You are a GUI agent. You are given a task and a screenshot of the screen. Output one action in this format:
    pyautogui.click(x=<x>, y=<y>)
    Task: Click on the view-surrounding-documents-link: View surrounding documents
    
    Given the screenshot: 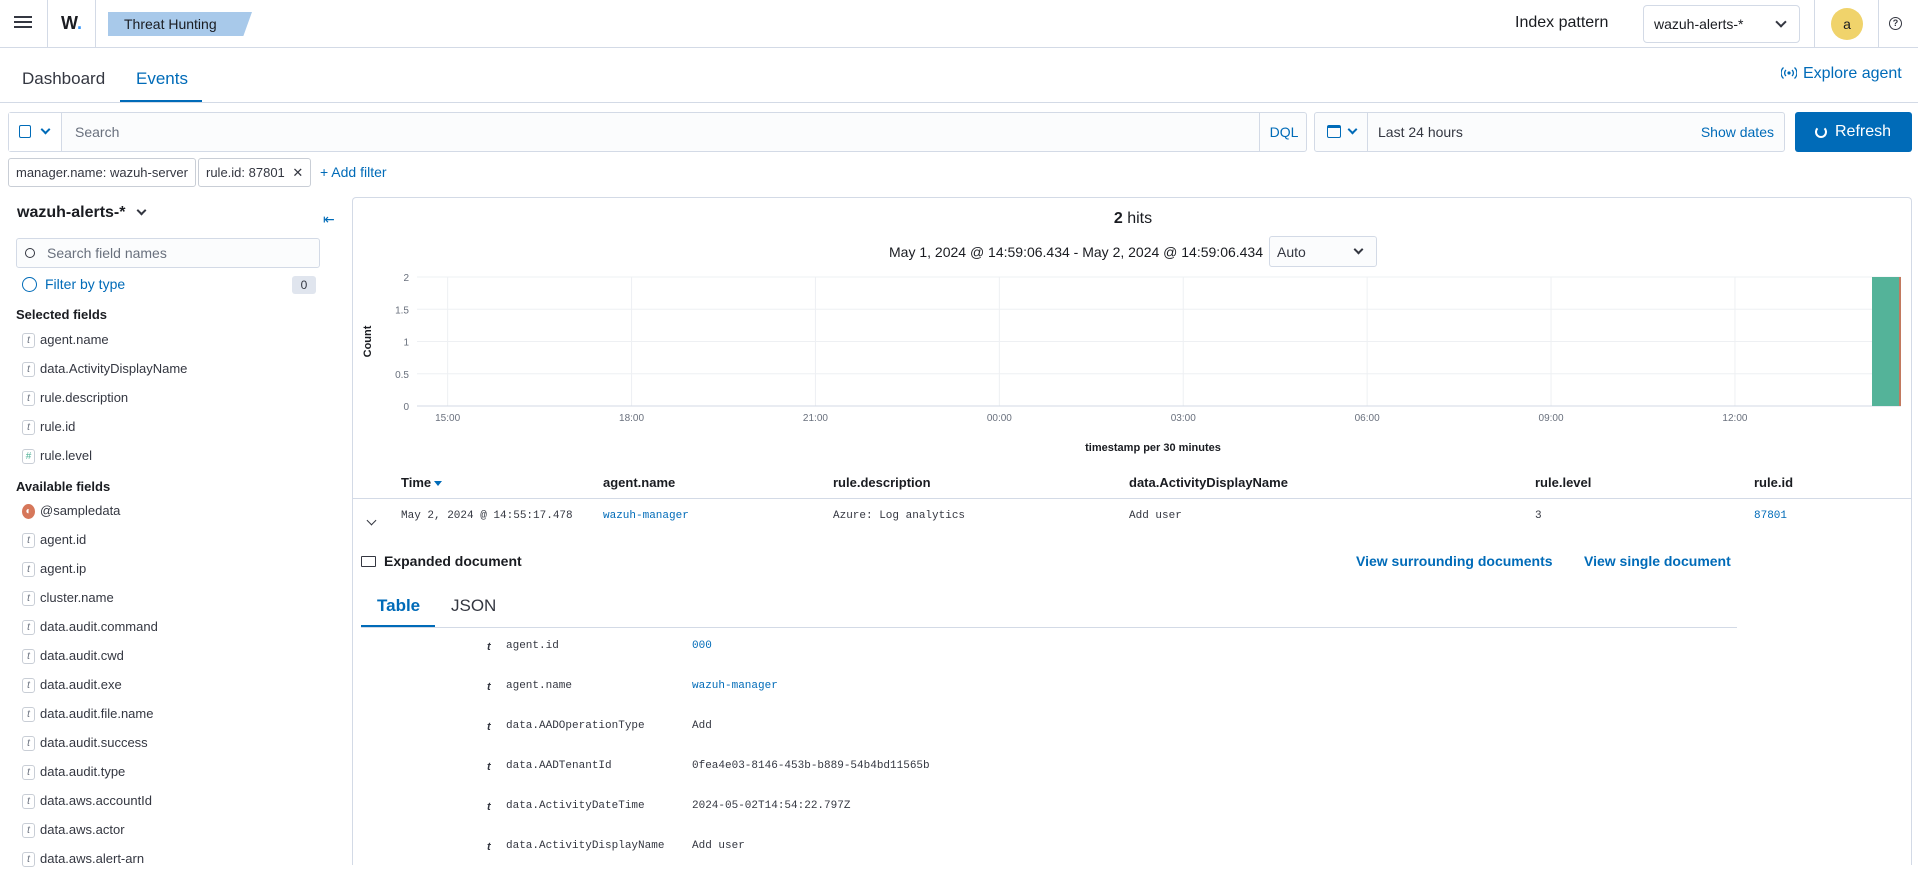 What is the action you would take?
    pyautogui.click(x=1454, y=561)
    